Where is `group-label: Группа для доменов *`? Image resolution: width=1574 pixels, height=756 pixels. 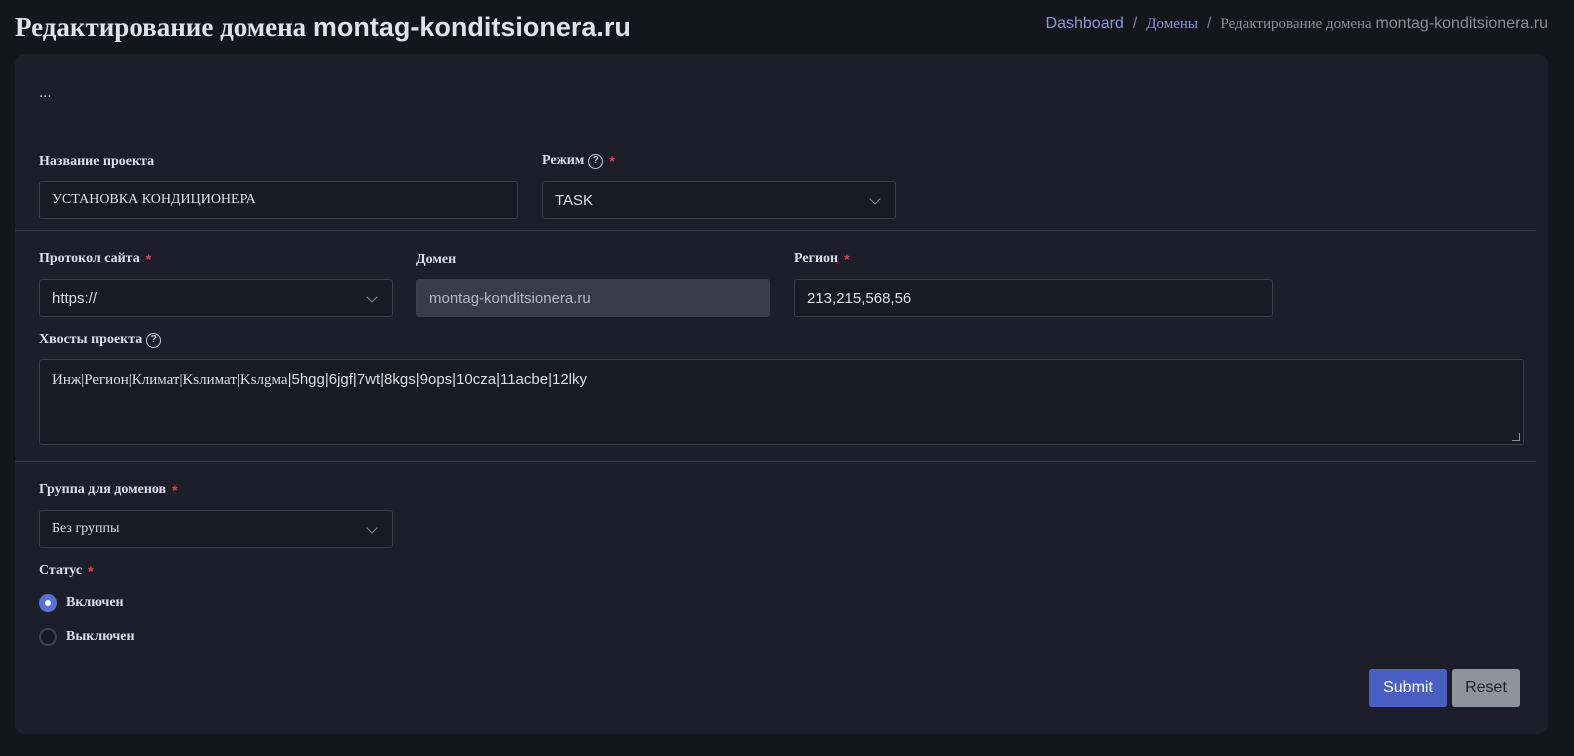
group-label: Группа для доменов * is located at coordinates (108, 490).